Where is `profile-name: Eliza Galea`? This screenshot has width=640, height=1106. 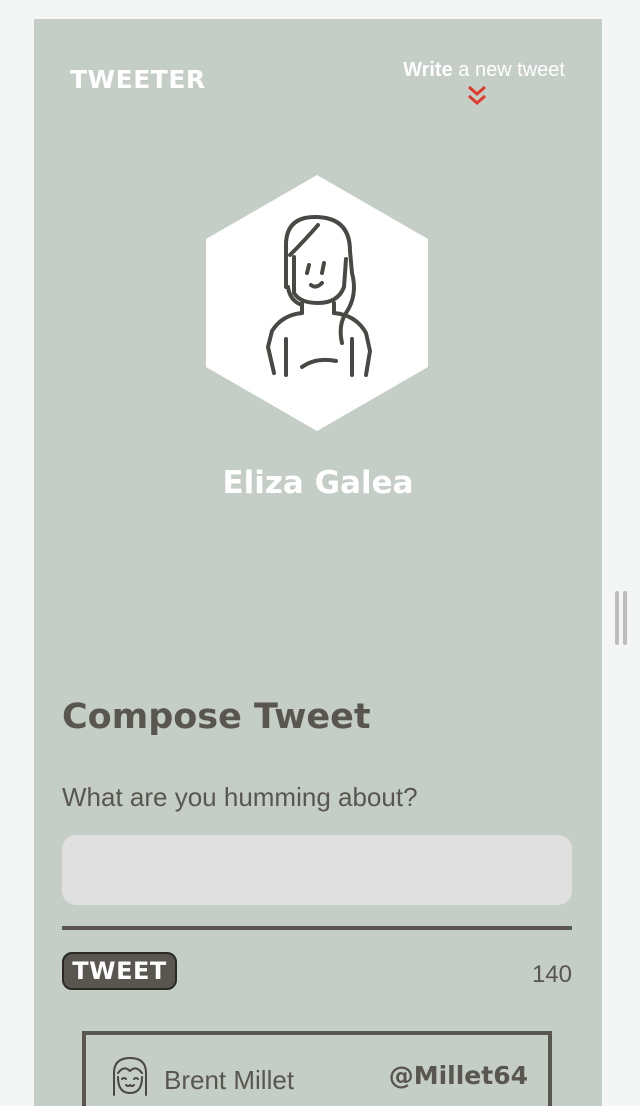
profile-name: Eliza Galea is located at coordinates (318, 483).